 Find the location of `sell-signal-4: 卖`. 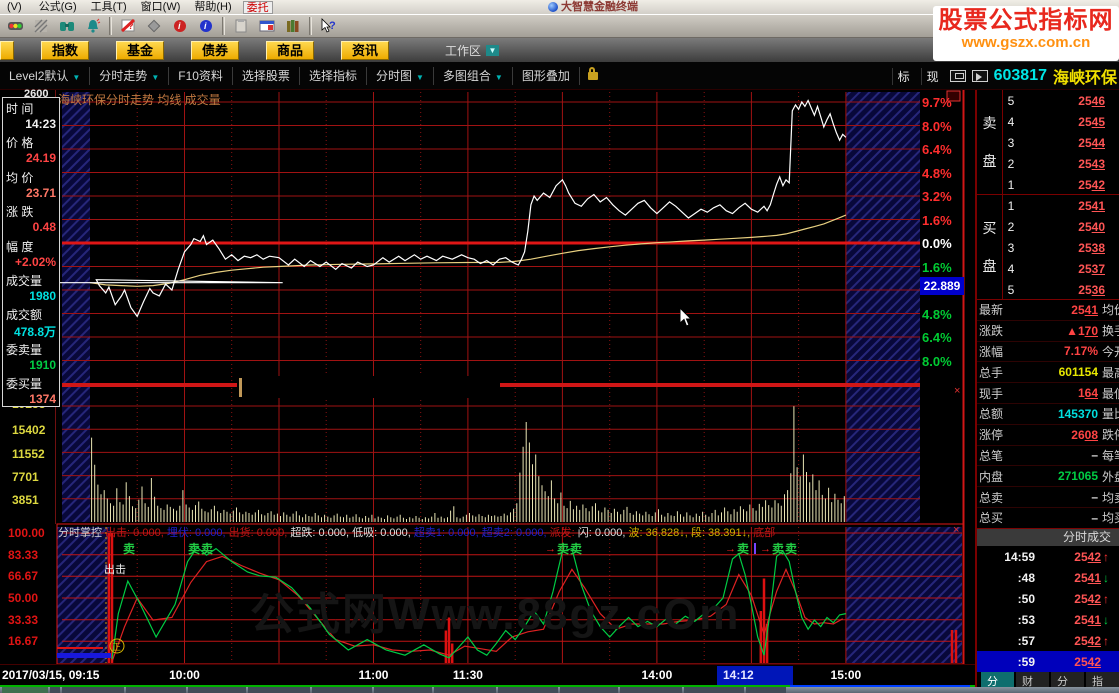

sell-signal-4: 卖 is located at coordinates (576, 548).